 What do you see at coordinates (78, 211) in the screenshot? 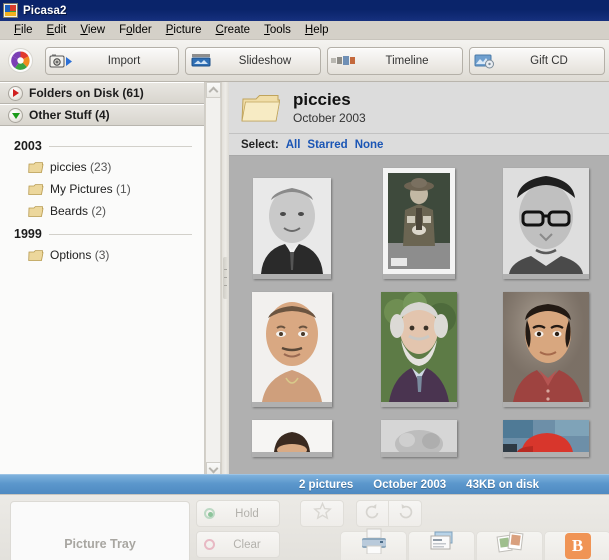
I see `list-item-label: Beards (2)` at bounding box center [78, 211].